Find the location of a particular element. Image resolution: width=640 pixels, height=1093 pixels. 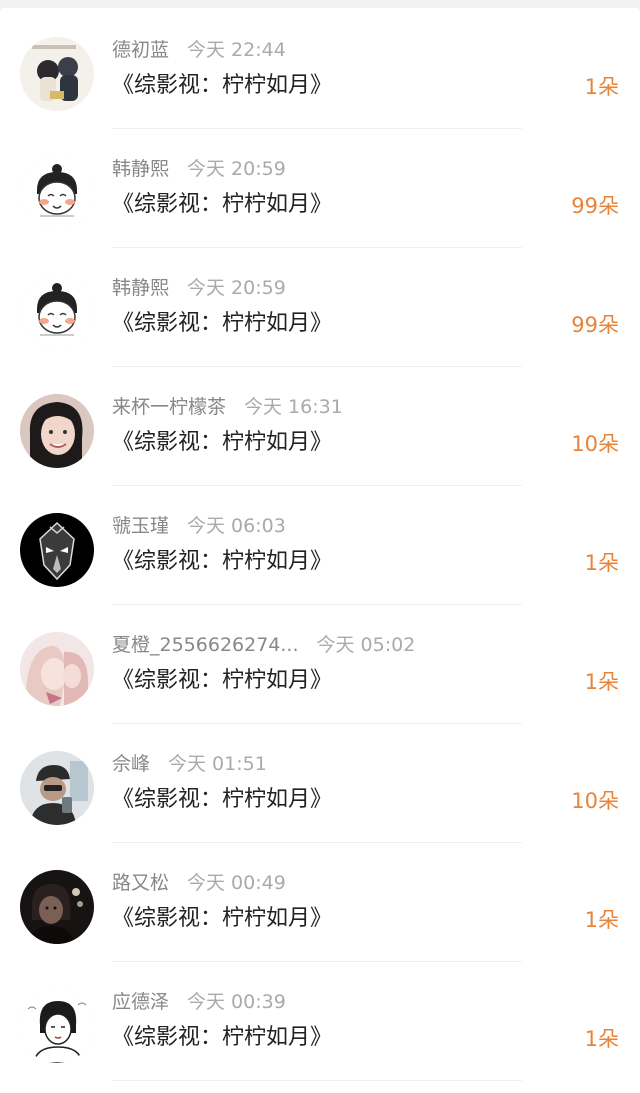

list-item: 德初蓝 今天 22:44 《综影视：柠柠如月》 1朵 is located at coordinates (320, 69).